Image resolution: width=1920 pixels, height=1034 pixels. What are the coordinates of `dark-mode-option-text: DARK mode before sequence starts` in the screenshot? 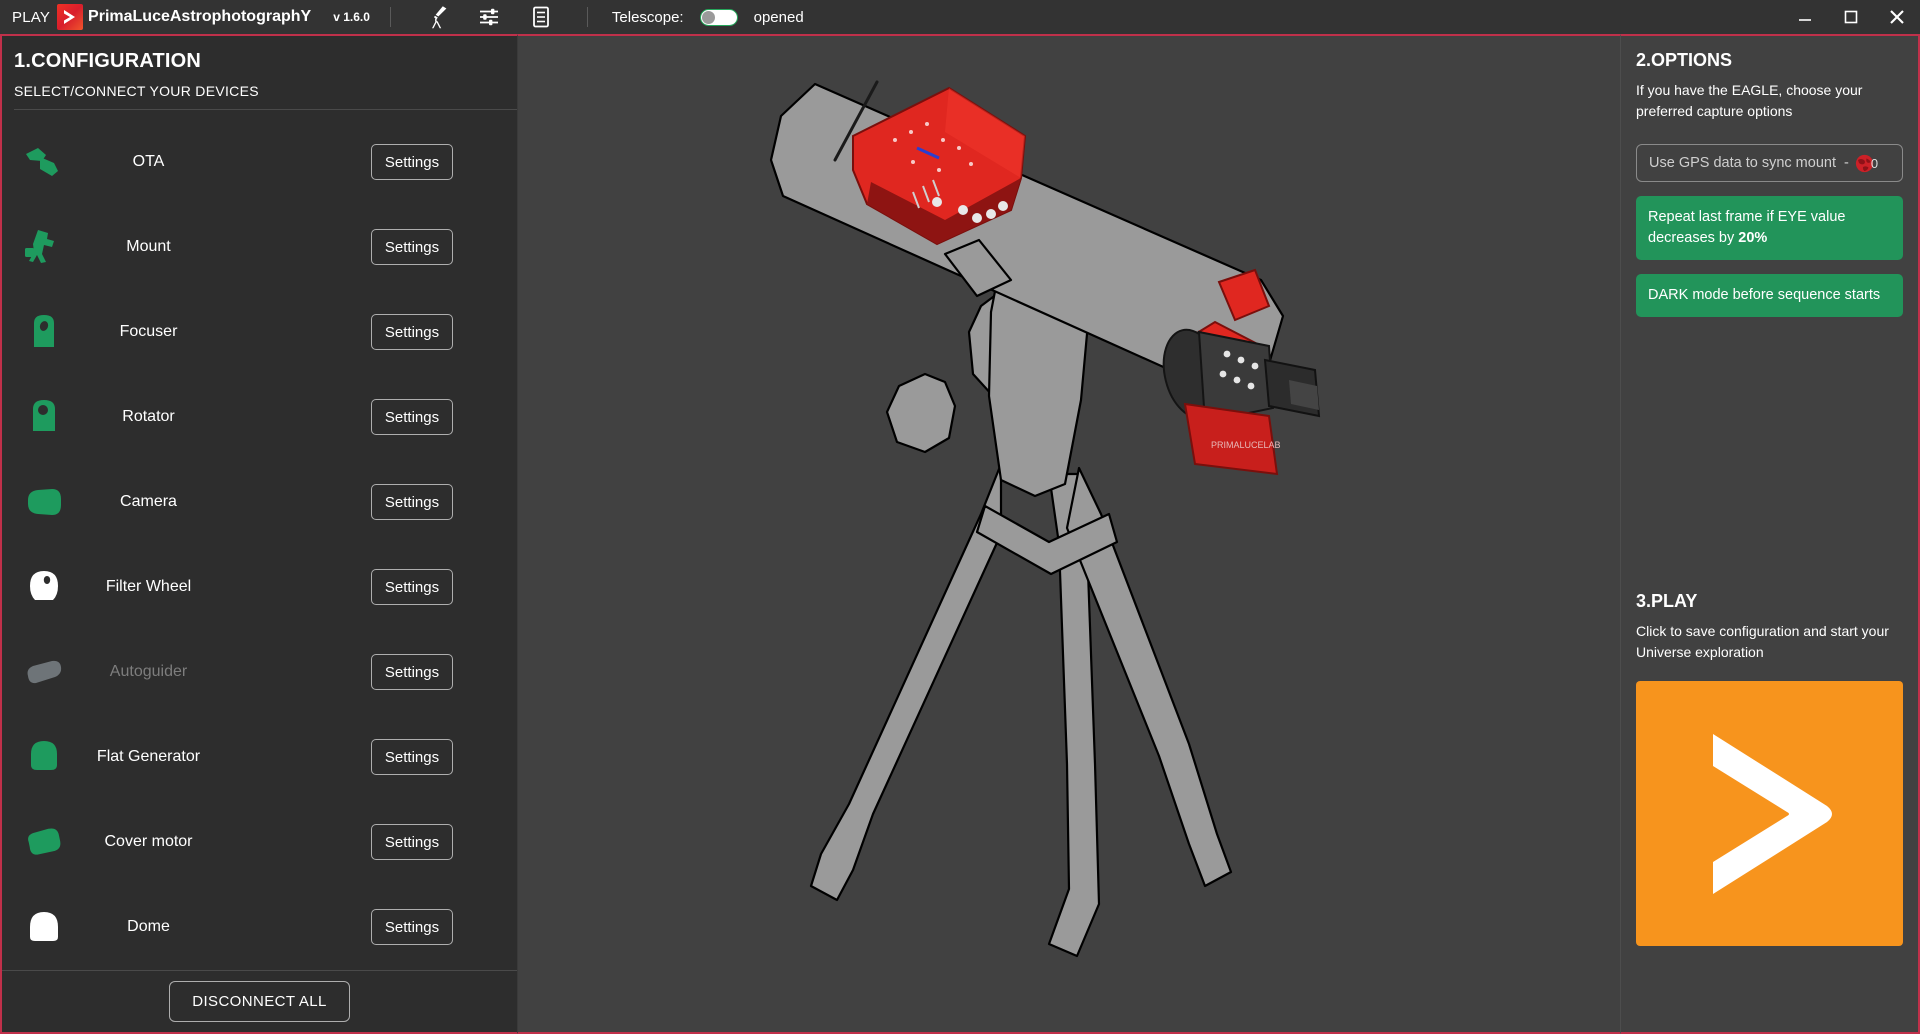 It's located at (1764, 295).